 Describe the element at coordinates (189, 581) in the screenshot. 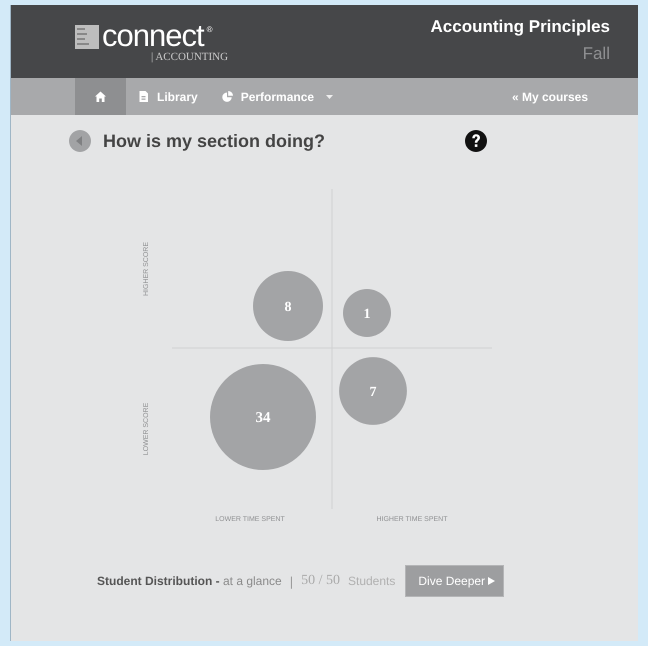

I see `summary-text: Student Distribution - at a glance` at that location.